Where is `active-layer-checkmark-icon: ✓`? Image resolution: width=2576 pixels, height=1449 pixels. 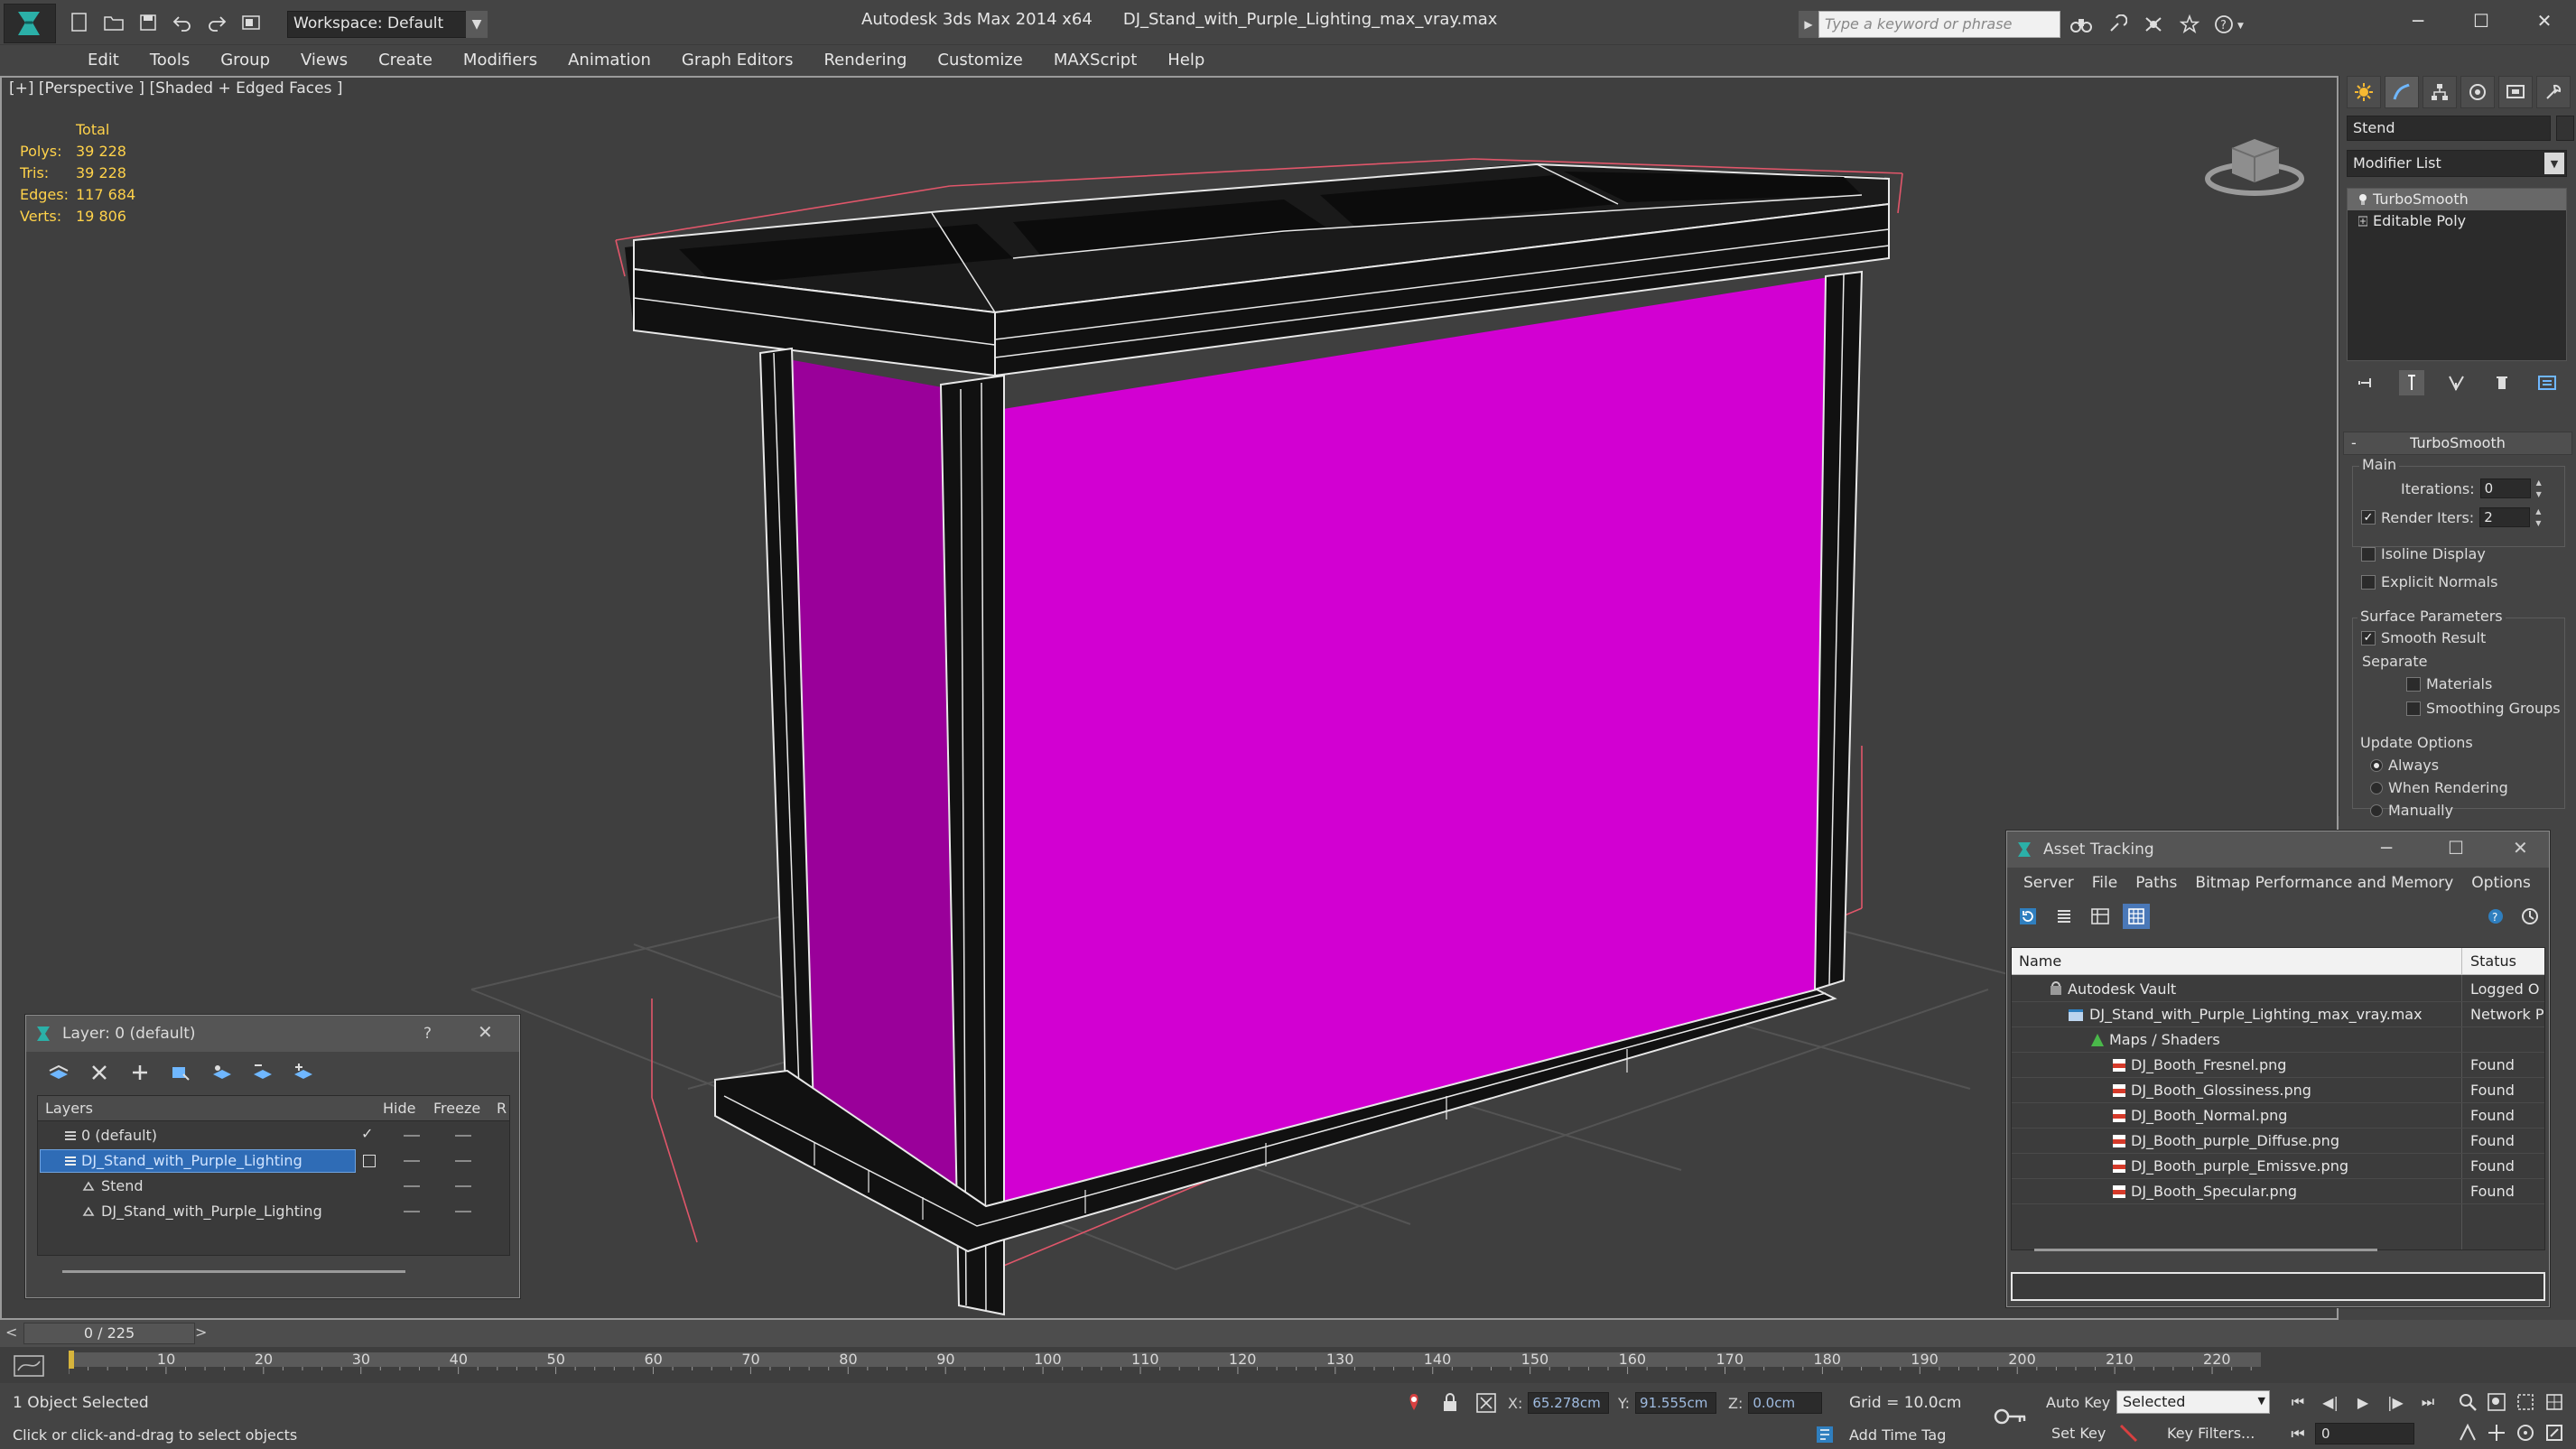
active-layer-checkmark-icon: ✓ is located at coordinates (367, 1133).